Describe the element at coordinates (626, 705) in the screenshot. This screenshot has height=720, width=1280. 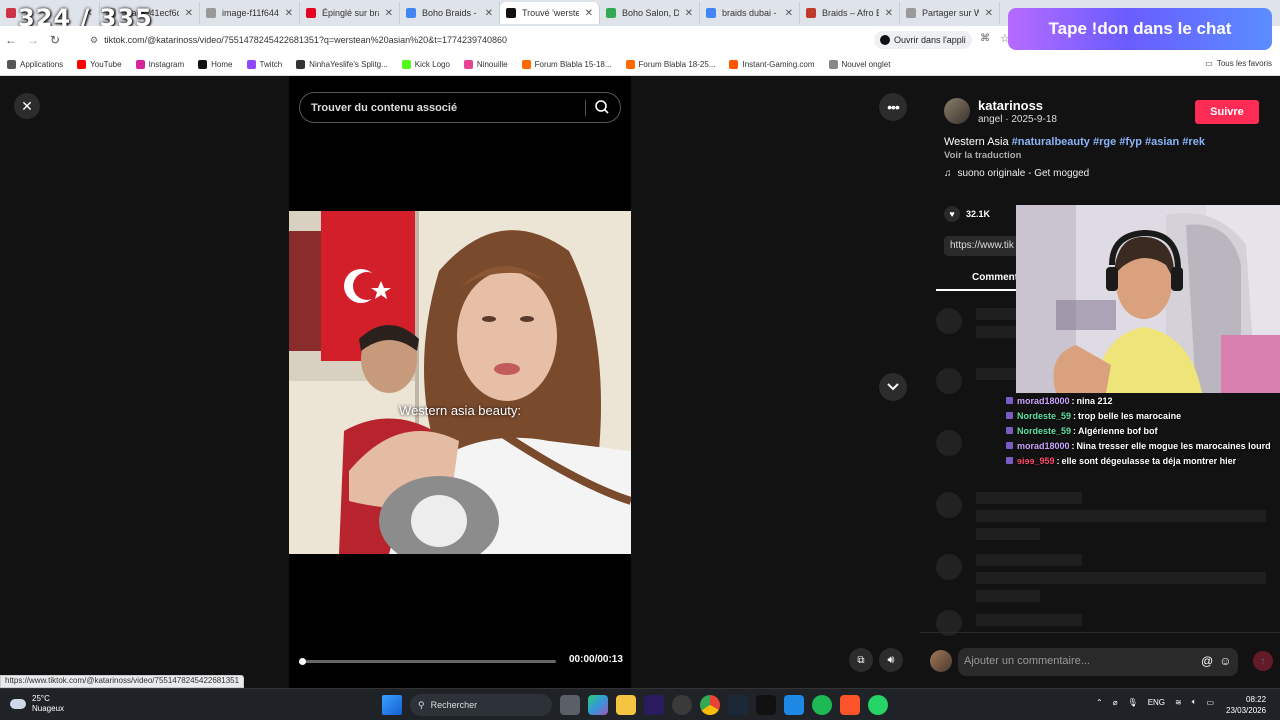
I see `file-explorer-icon` at that location.